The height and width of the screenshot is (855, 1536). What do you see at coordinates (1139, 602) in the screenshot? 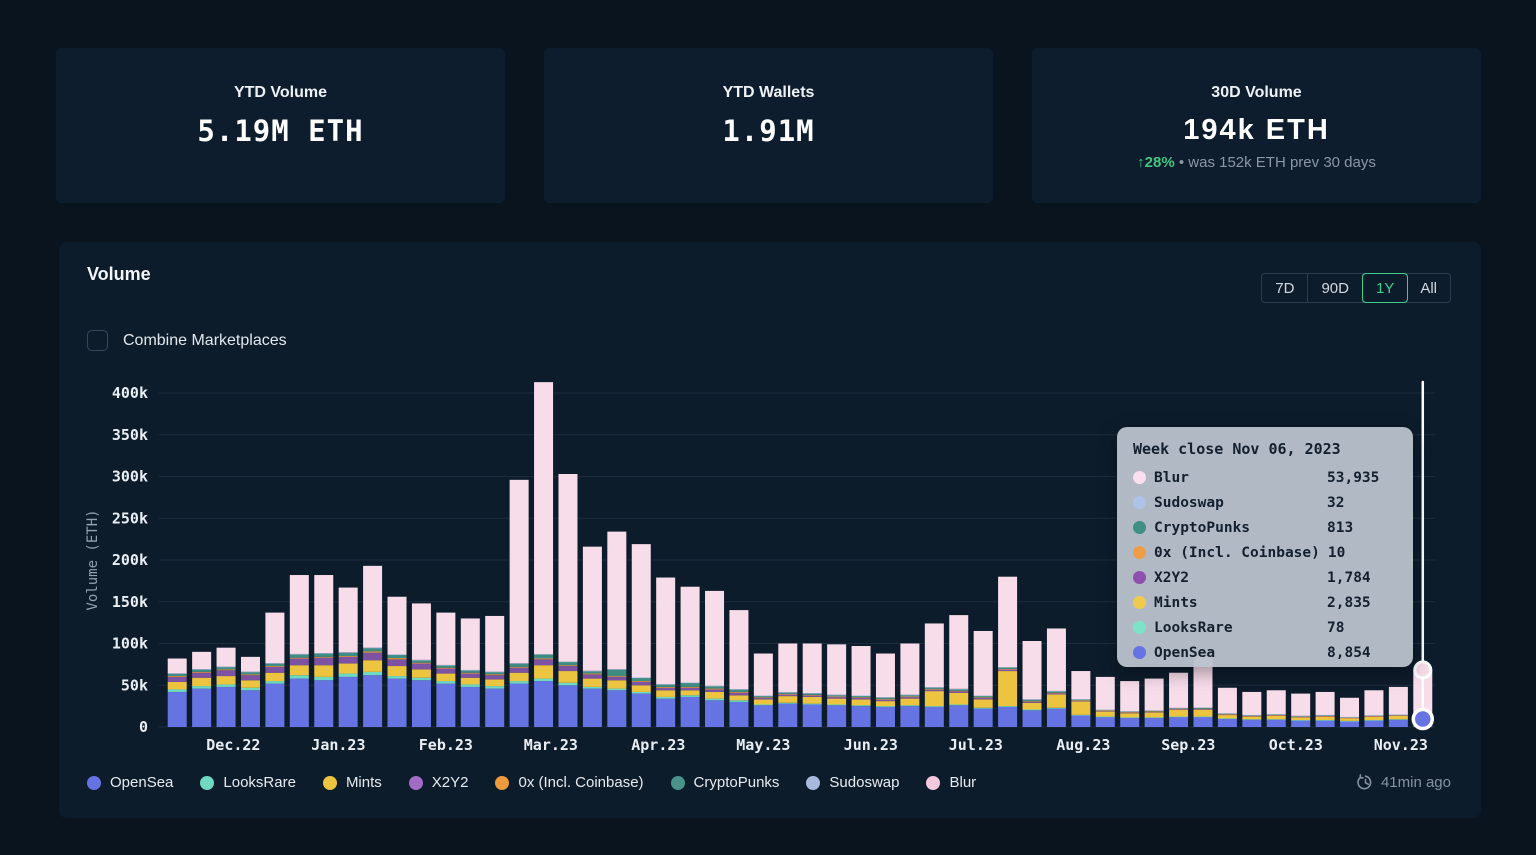
I see `series-dot-icon` at bounding box center [1139, 602].